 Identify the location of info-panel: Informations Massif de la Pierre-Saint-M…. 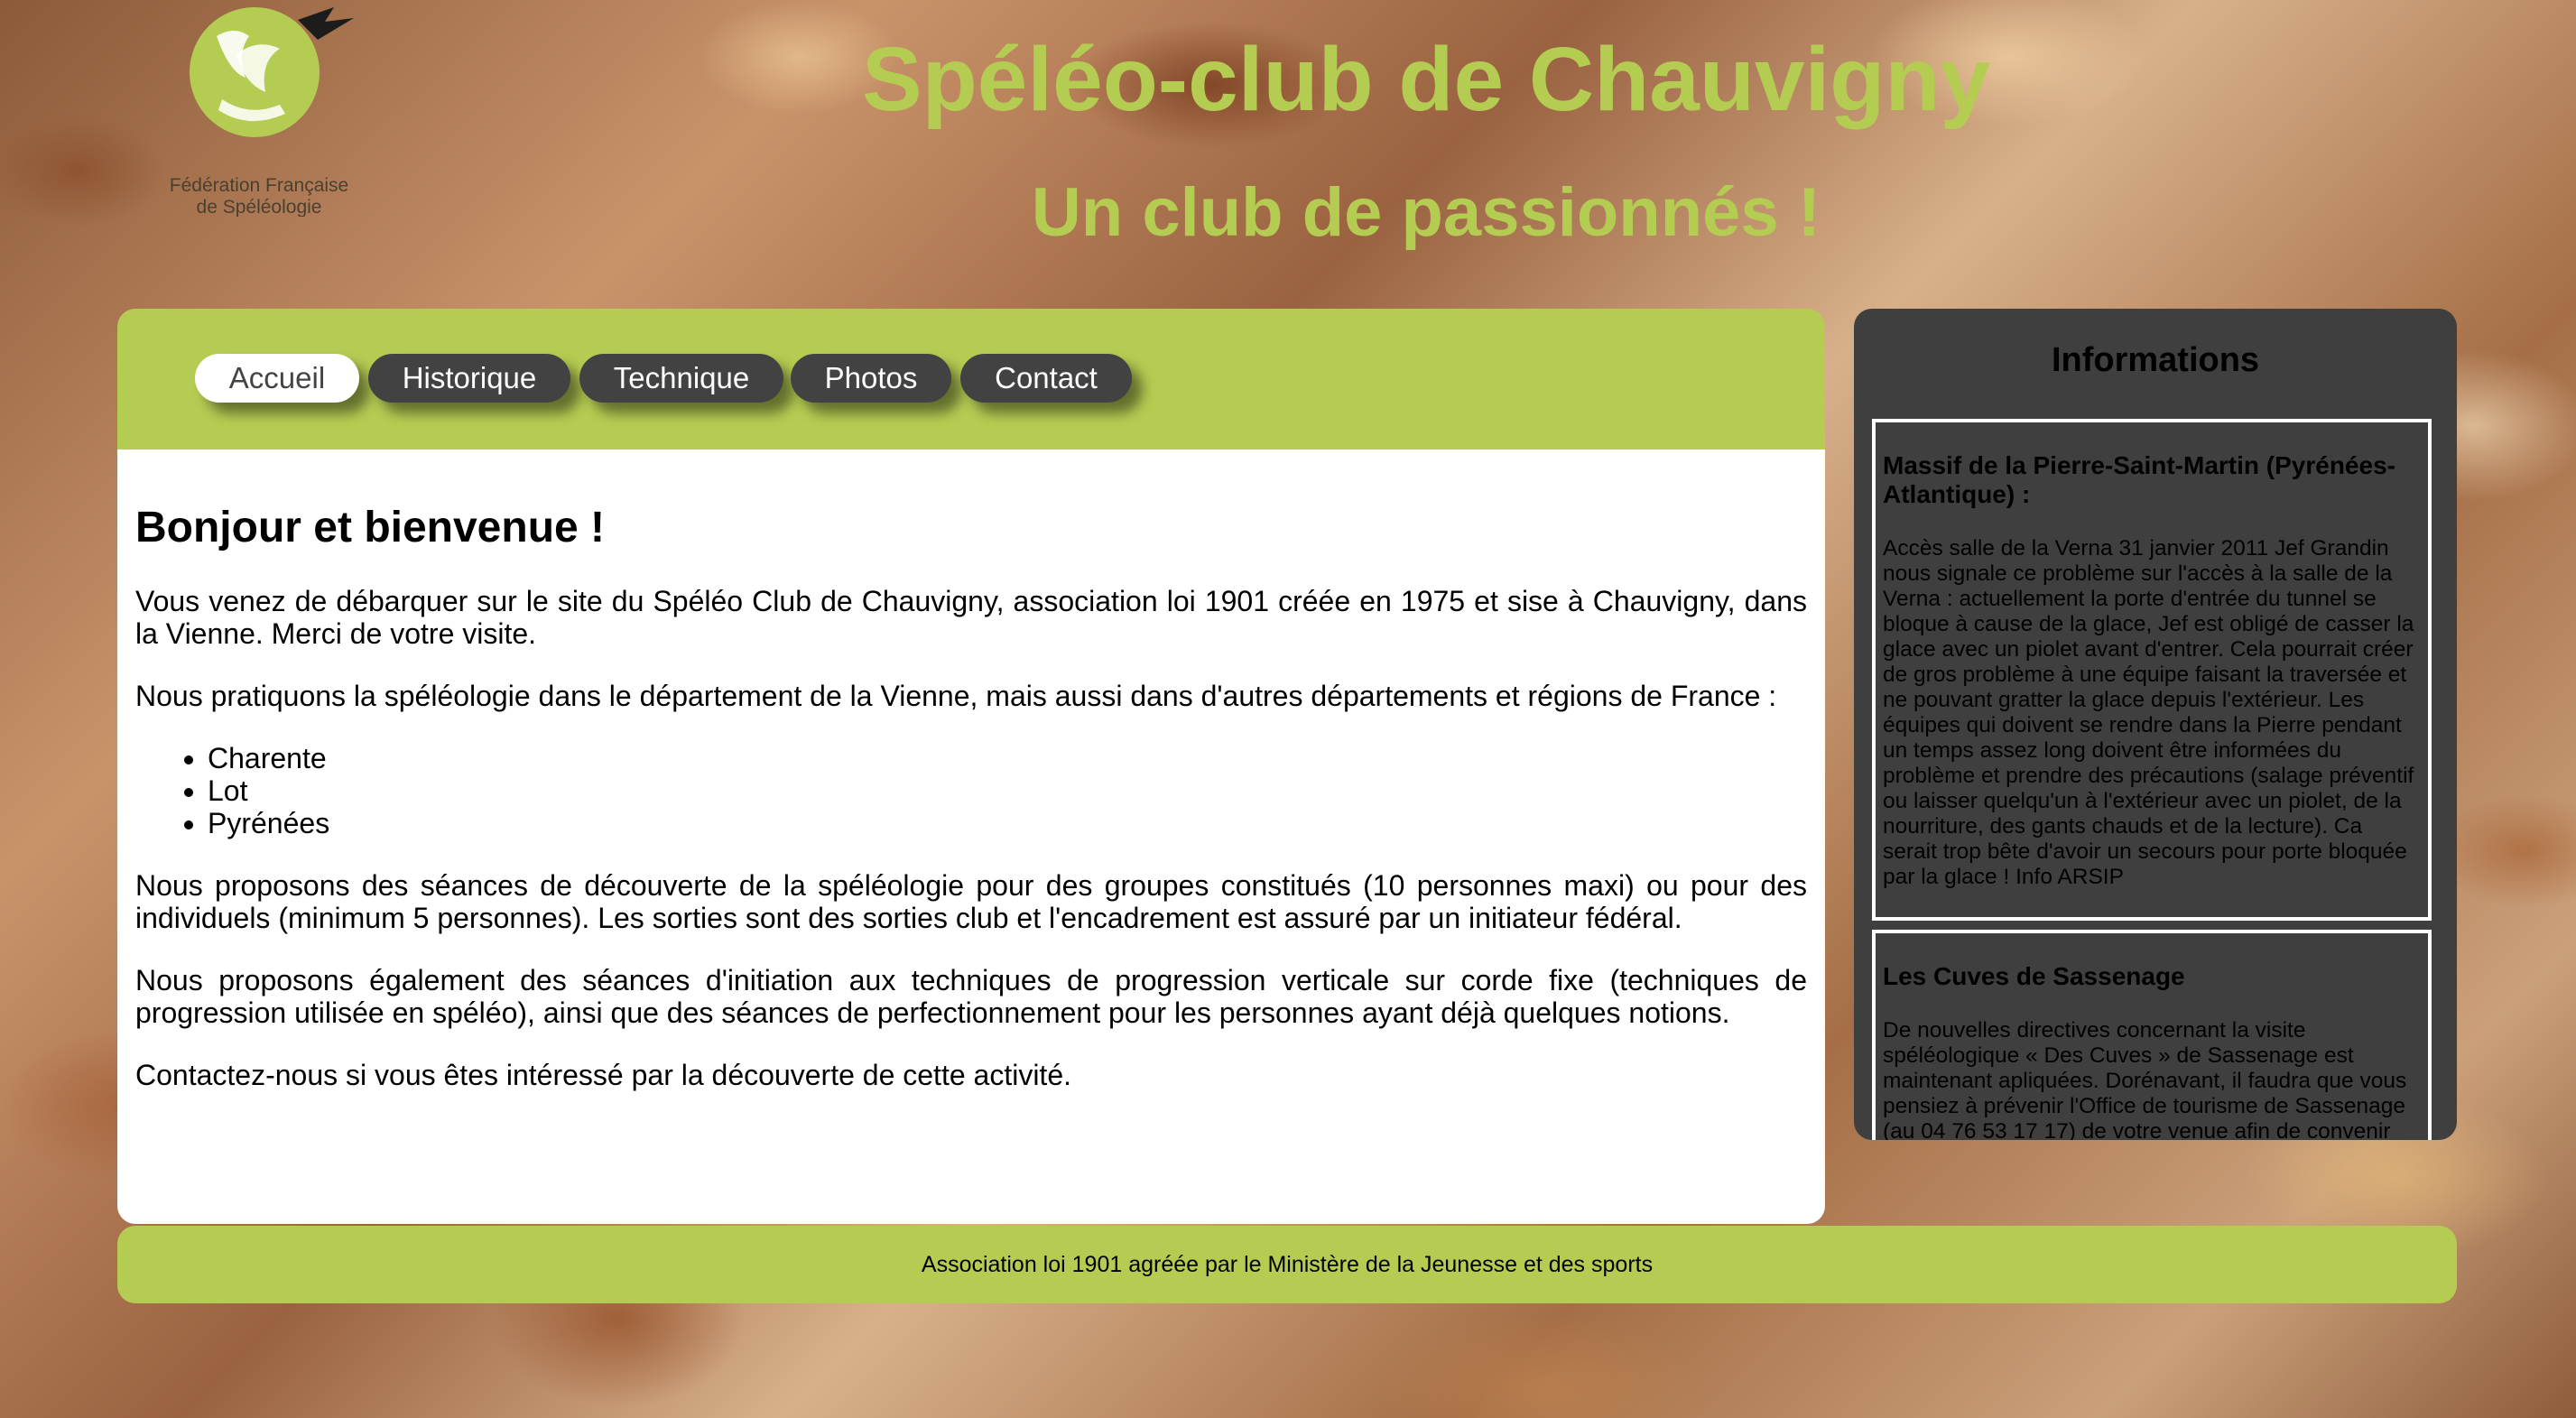
(2155, 724).